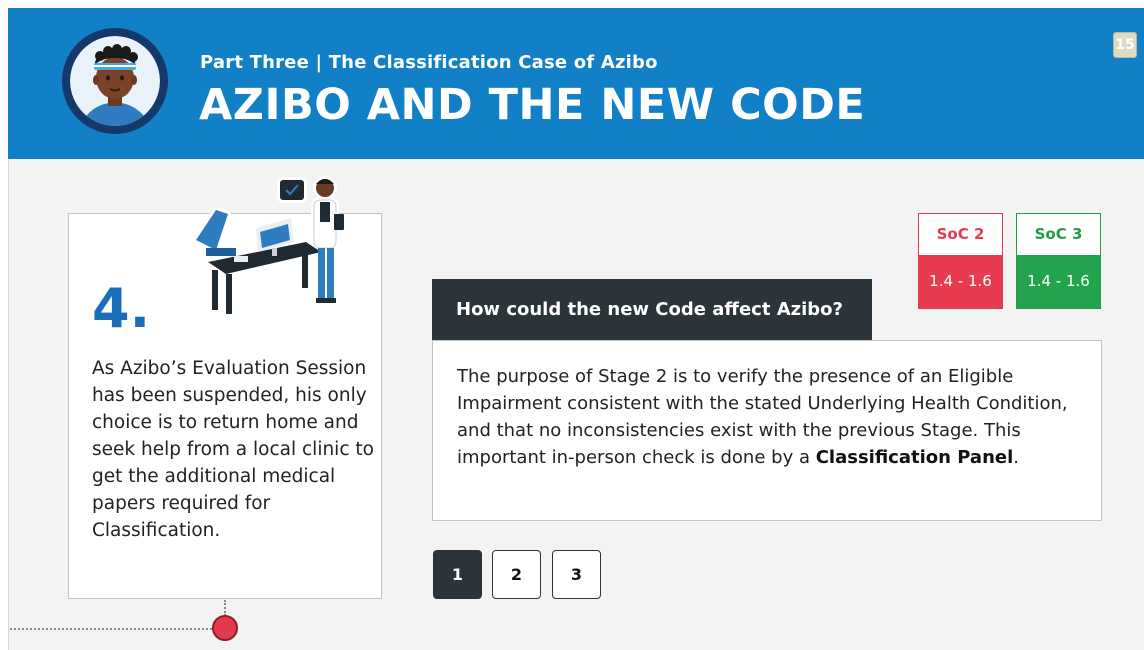 This screenshot has height=650, width=1144. I want to click on soc-3-label: SoC 3, so click(1058, 234).